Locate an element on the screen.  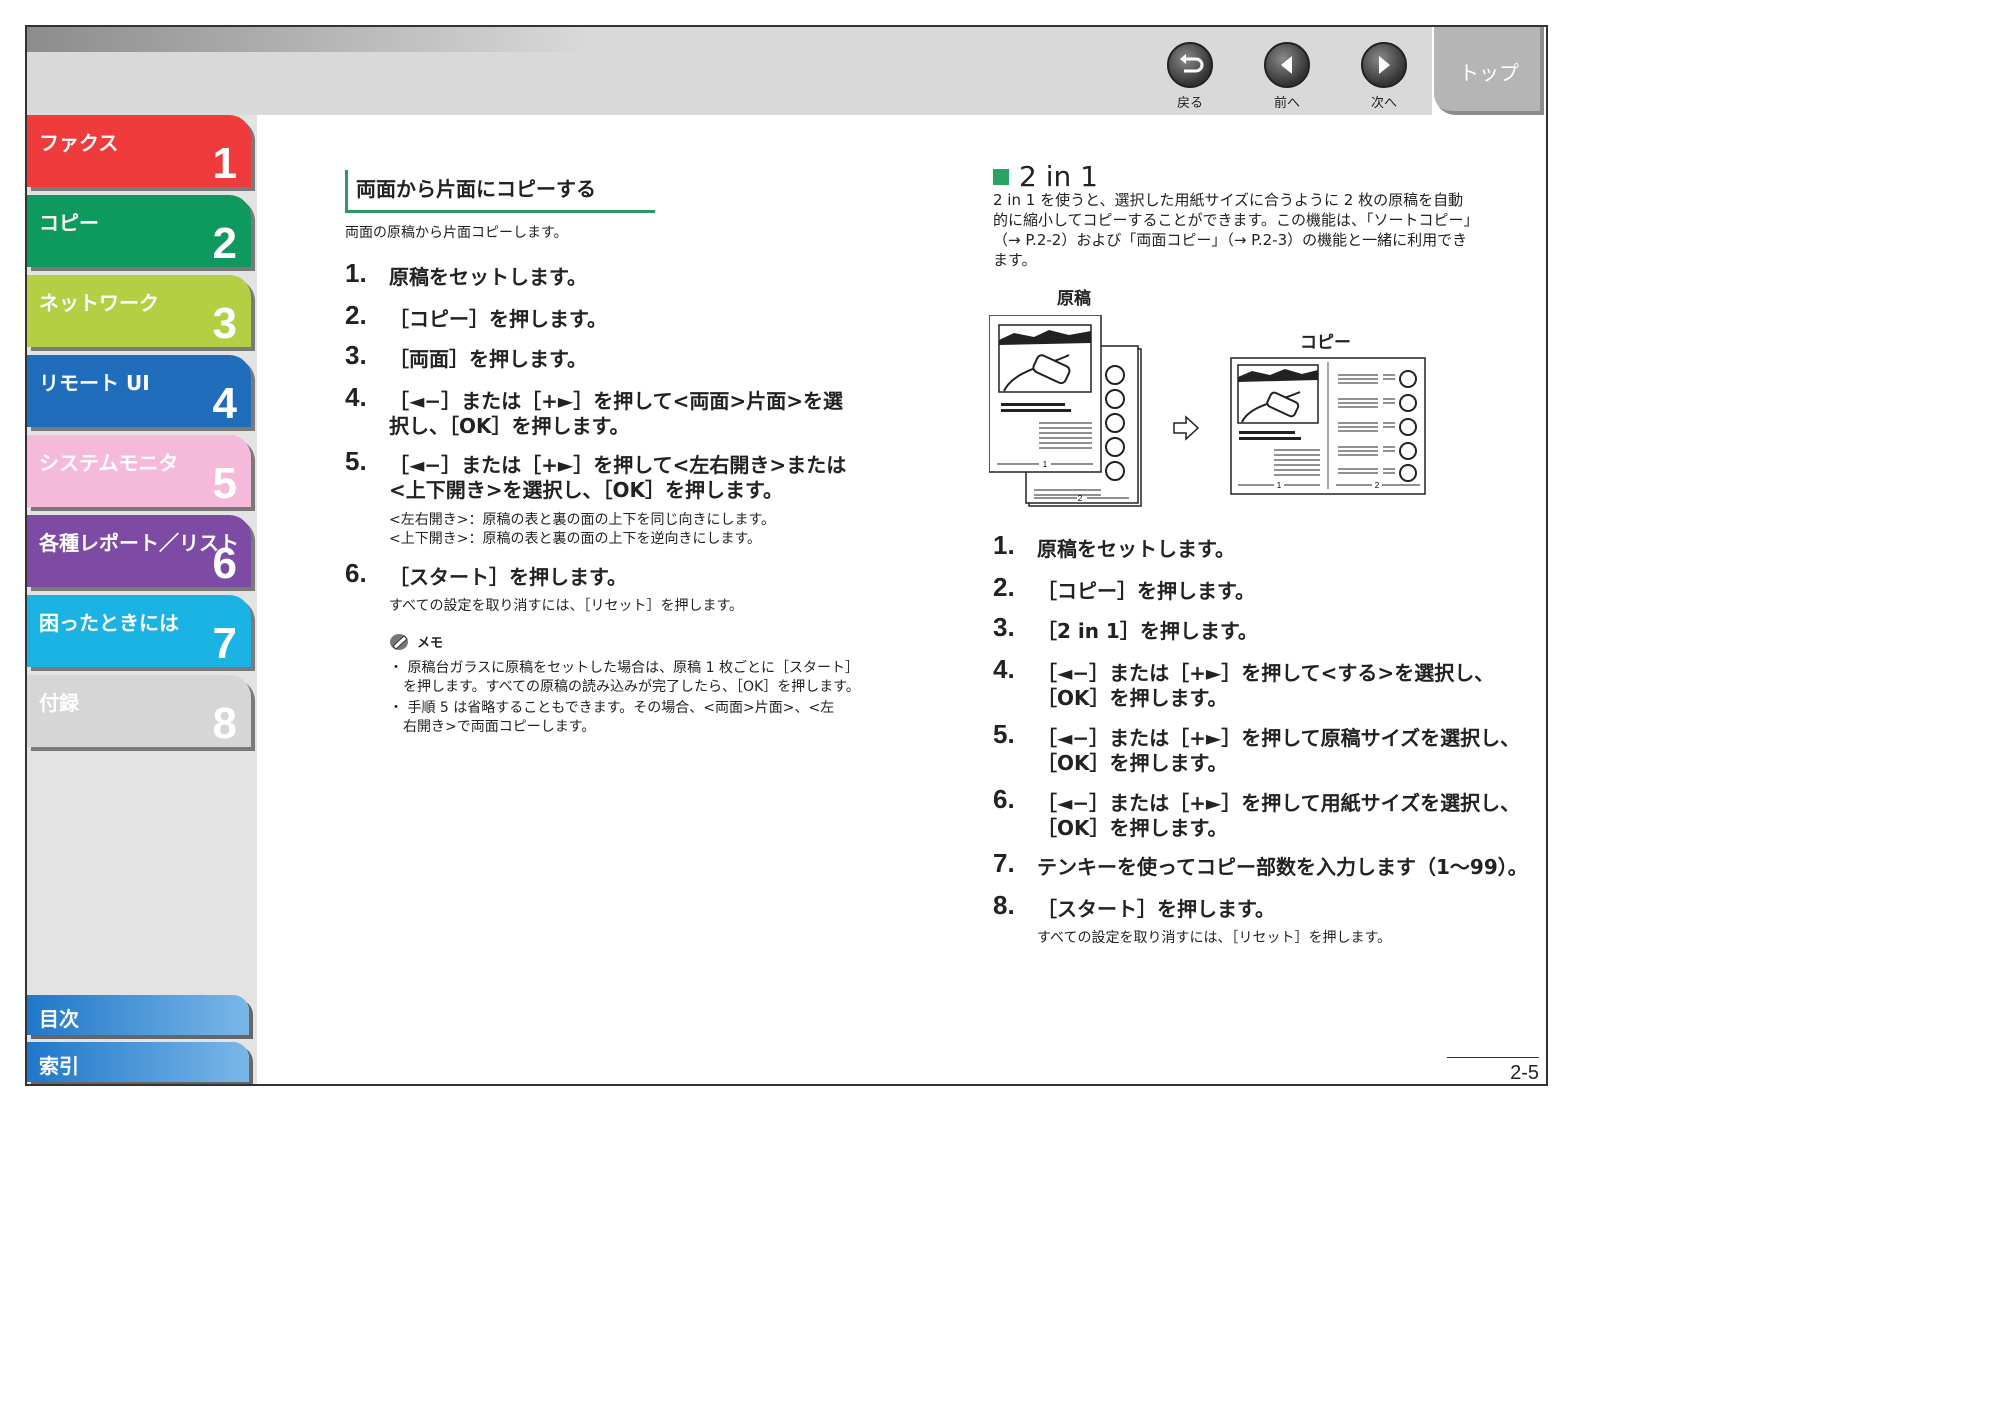
green-square-icon is located at coordinates (1001, 176).